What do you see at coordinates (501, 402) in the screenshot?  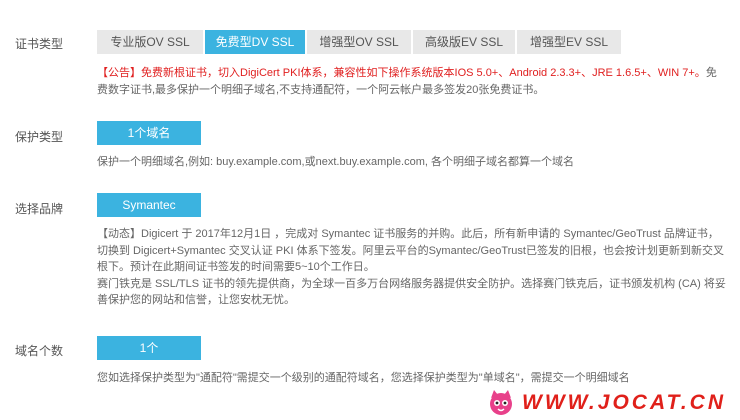 I see `cat-icon` at bounding box center [501, 402].